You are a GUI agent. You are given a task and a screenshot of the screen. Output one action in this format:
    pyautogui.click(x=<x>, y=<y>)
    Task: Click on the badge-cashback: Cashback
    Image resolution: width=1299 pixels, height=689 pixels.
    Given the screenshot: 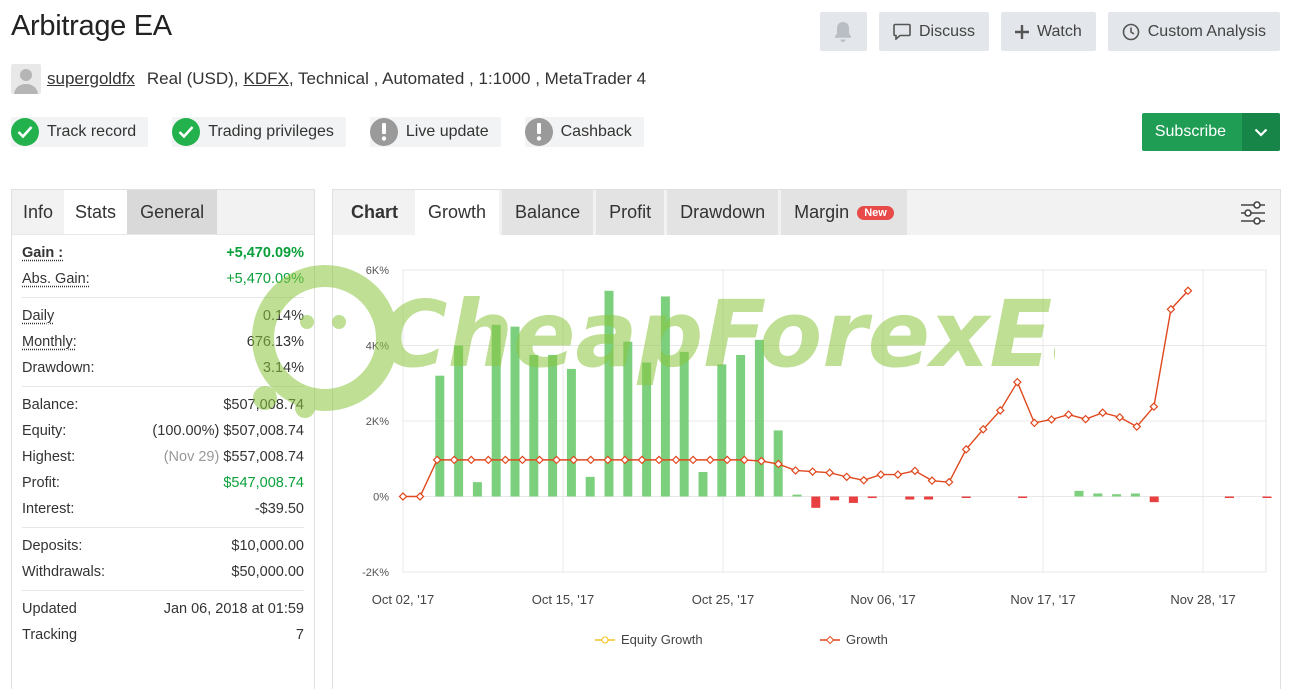 What is the action you would take?
    pyautogui.click(x=584, y=132)
    